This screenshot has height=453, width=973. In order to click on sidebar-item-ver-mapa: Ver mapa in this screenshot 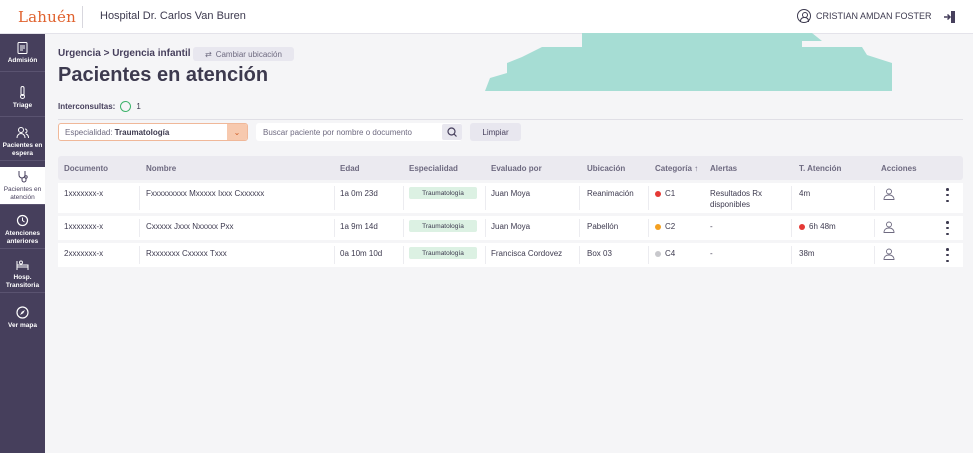, I will do `click(22, 318)`.